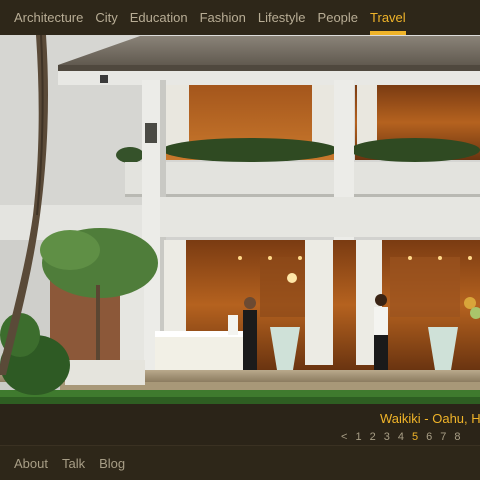 The width and height of the screenshot is (480, 480). I want to click on page-link: 2, so click(373, 437).